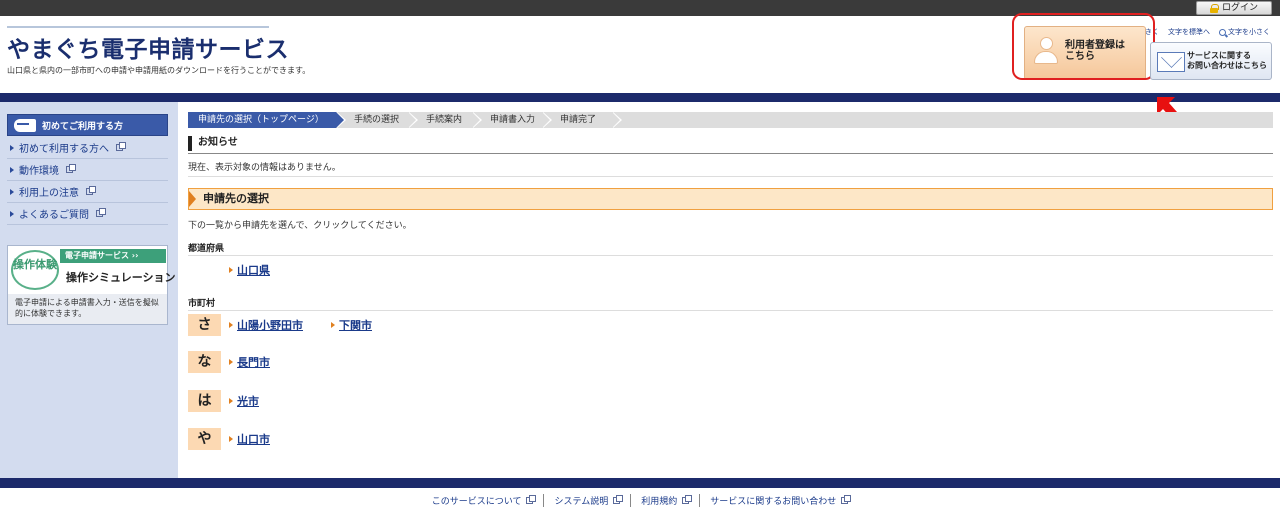  I want to click on step-complete: 申請完了, so click(582, 120).